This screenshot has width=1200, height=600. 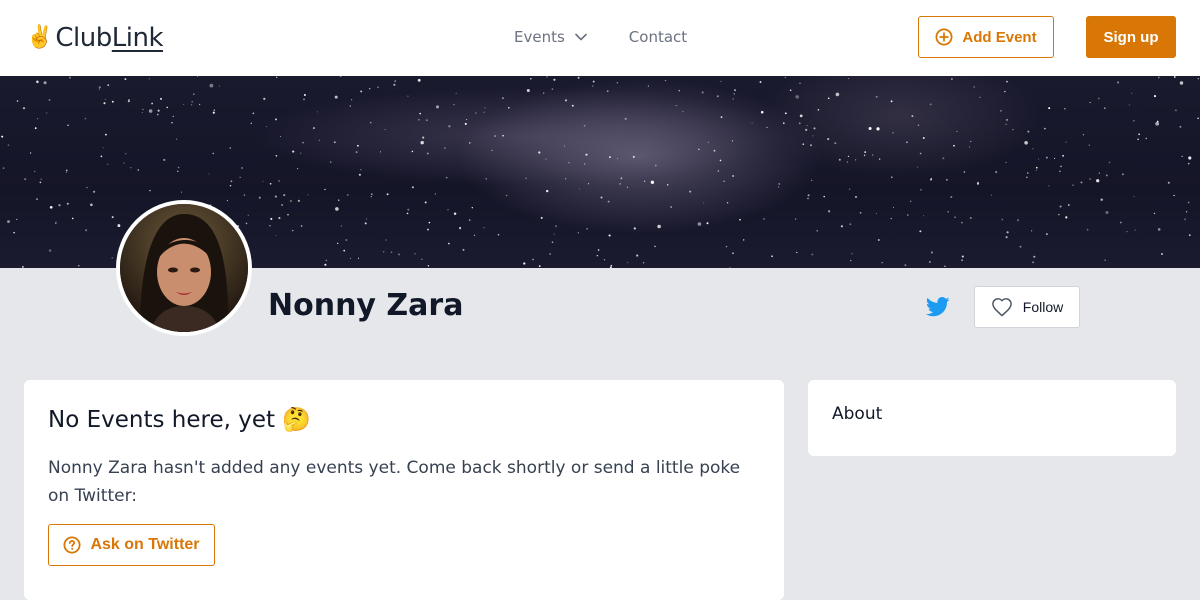 What do you see at coordinates (131, 545) in the screenshot?
I see `ask-on-twitter-button: Ask on Twitter` at bounding box center [131, 545].